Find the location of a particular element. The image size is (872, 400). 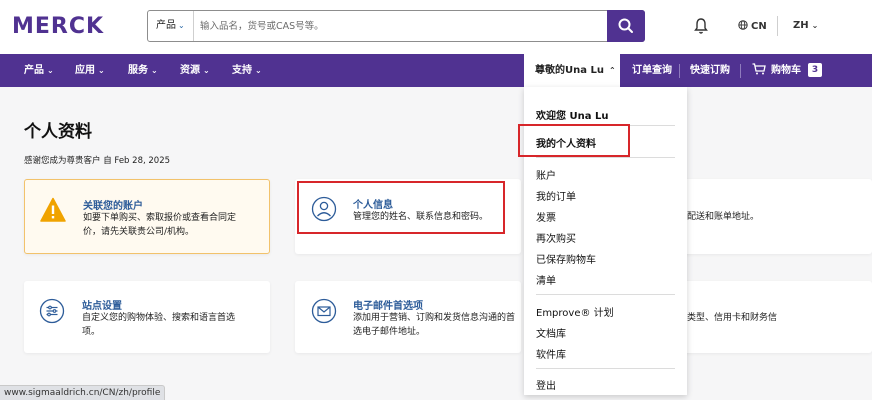

card-title: 电子邮件首选项 is located at coordinates (388, 304).